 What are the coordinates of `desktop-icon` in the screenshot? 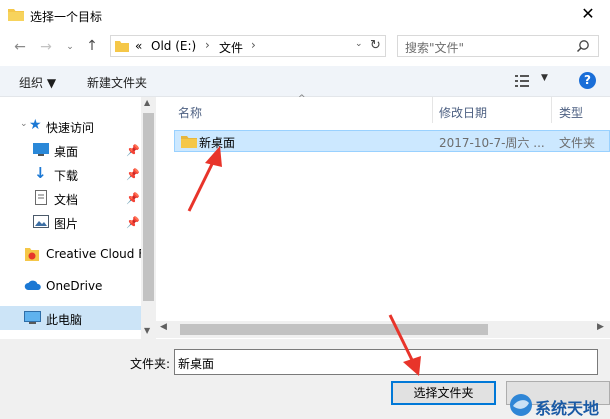 It's located at (41, 149).